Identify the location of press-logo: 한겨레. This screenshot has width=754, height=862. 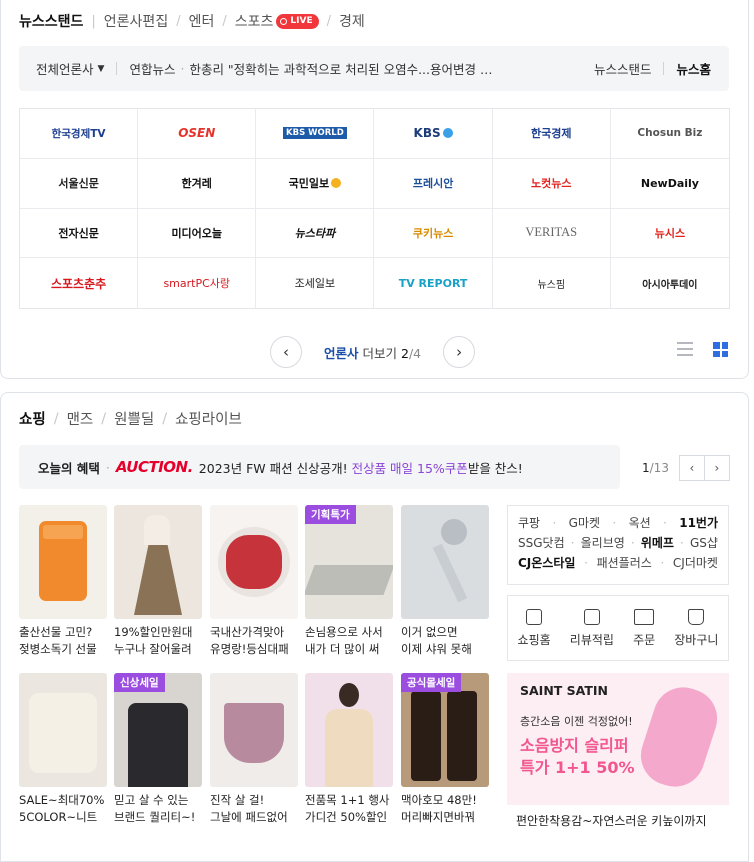
(197, 183).